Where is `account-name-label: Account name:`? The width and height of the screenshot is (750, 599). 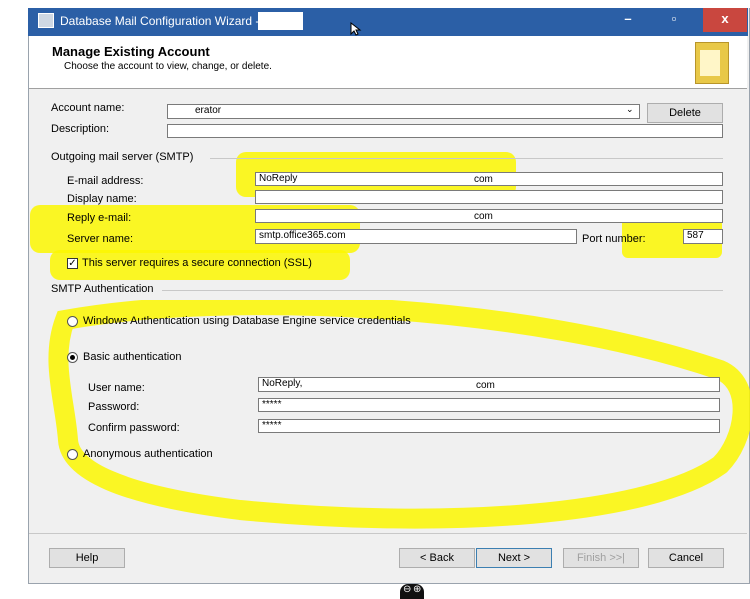
account-name-label: Account name: is located at coordinates (88, 108).